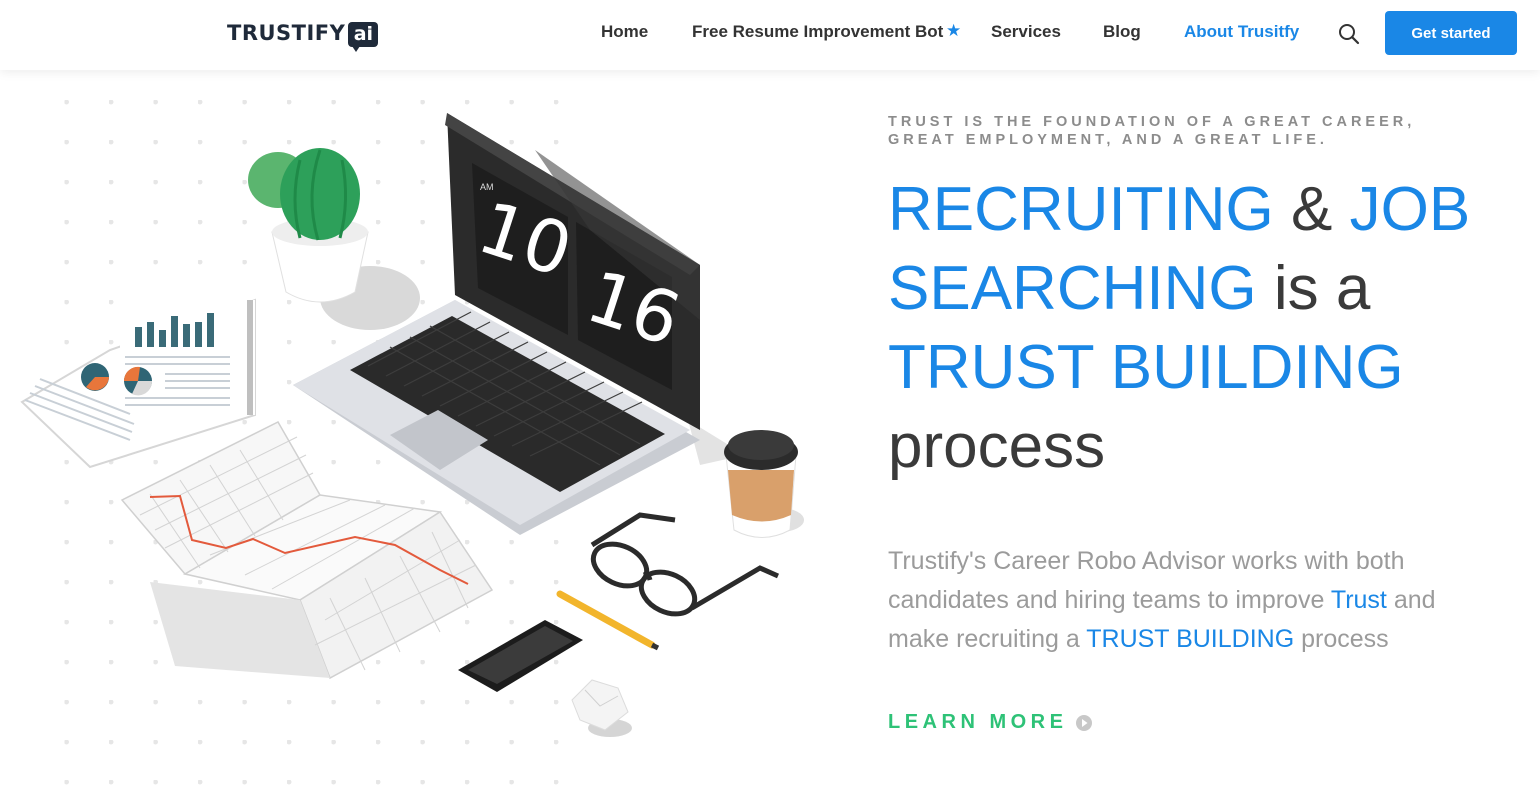 Image resolution: width=1540 pixels, height=805 pixels. Describe the element at coordinates (1359, 600) in the screenshot. I see `desc-trust-link: Trust` at that location.